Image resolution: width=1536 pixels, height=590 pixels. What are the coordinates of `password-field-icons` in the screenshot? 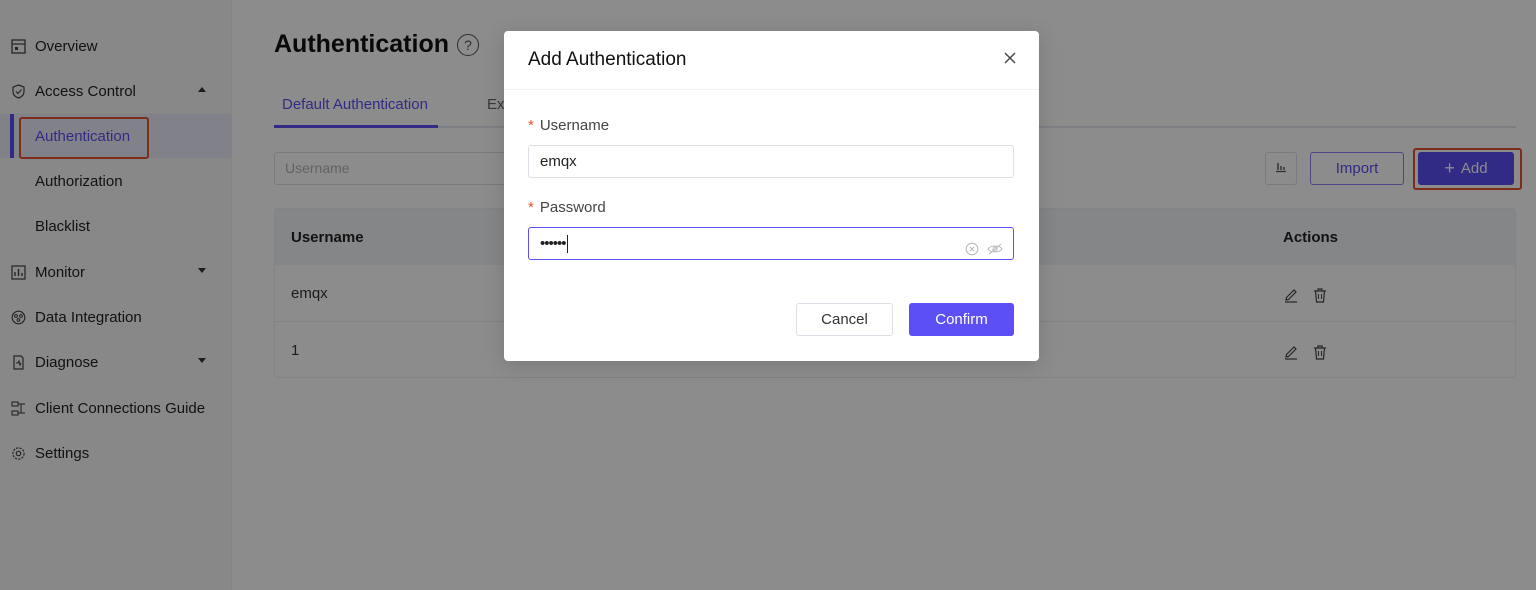 It's located at (984, 251).